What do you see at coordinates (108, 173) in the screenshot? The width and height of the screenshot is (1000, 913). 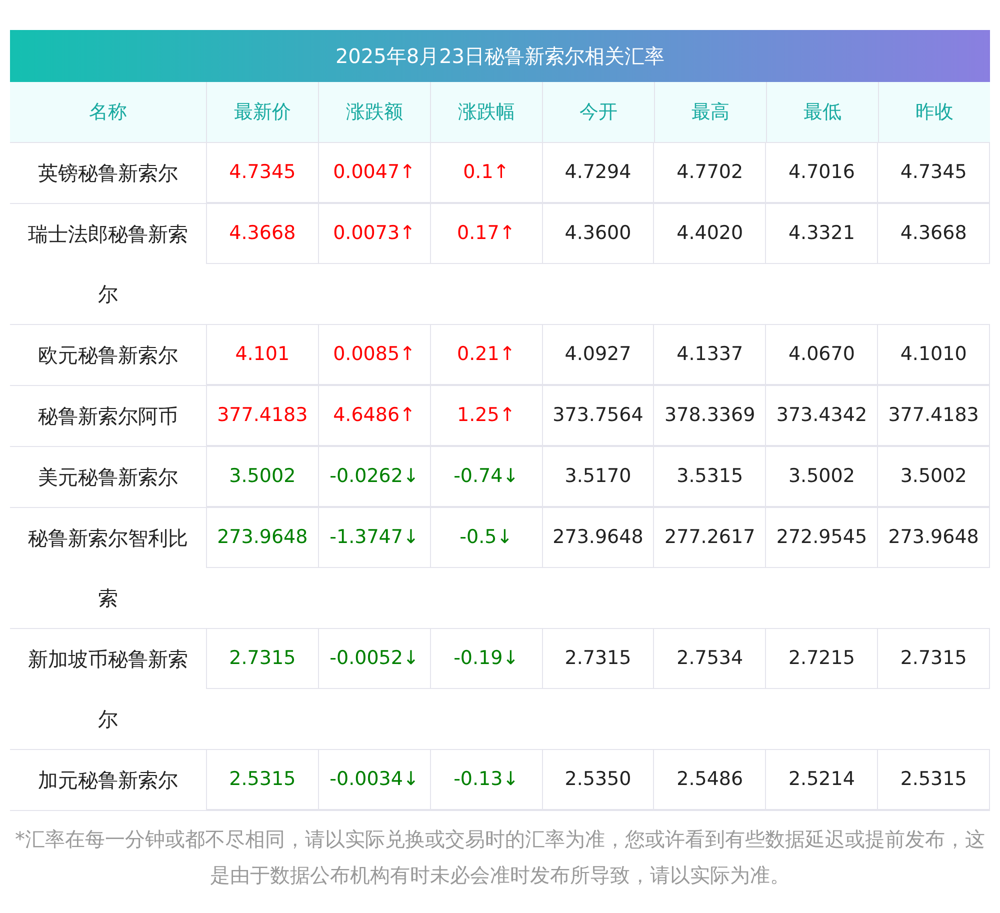 I see `currency-pair-name: 英镑秘鲁新索尔` at bounding box center [108, 173].